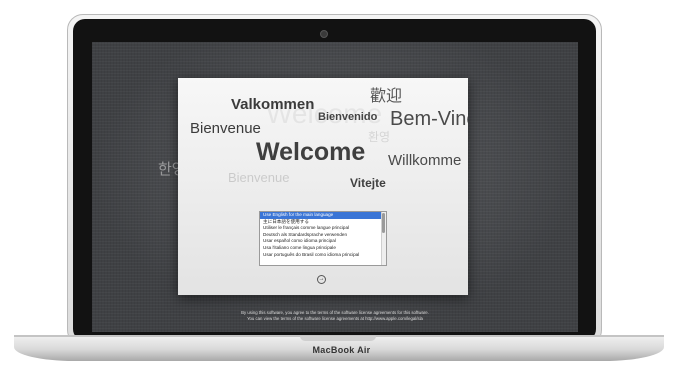 Image resolution: width=683 pixels, height=369 pixels. I want to click on continue-arrow-button: →, so click(321, 279).